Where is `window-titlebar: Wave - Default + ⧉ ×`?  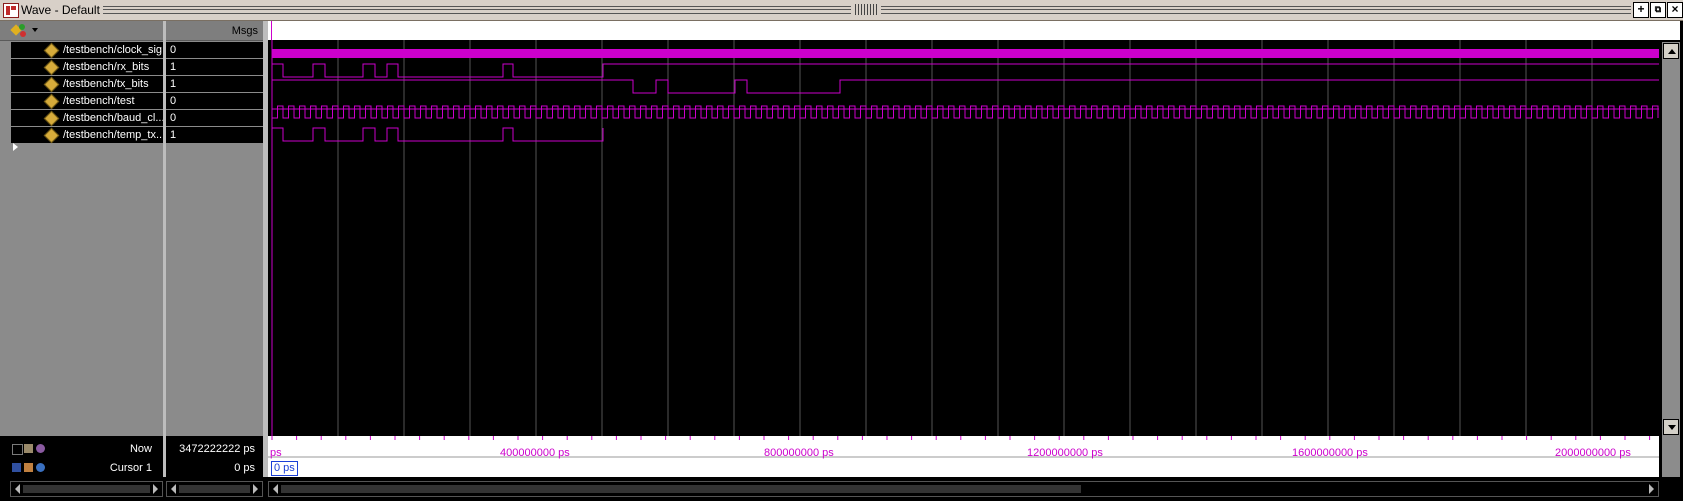 window-titlebar: Wave - Default + ⧉ × is located at coordinates (841, 10).